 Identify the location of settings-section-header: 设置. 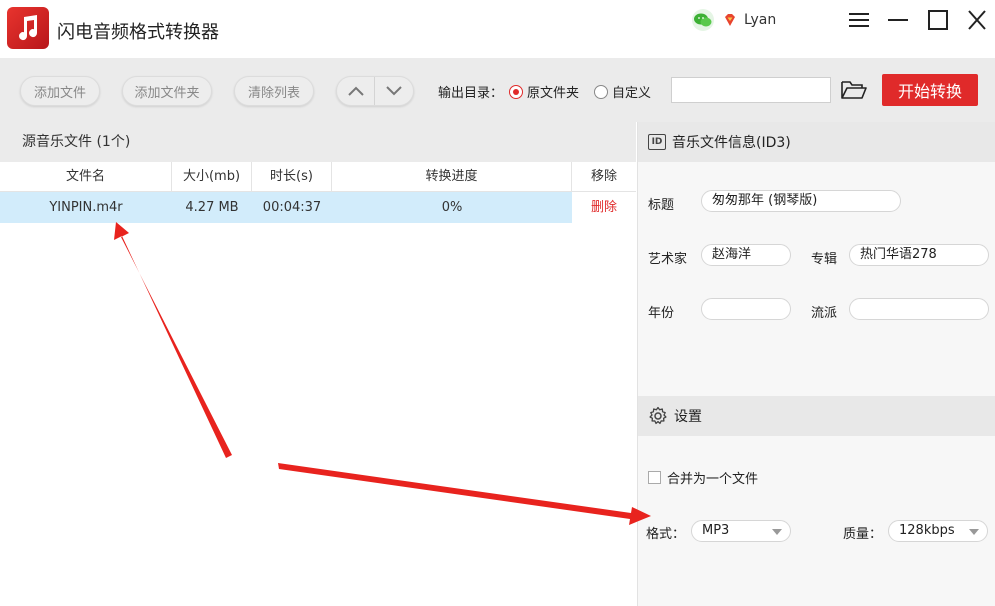
(816, 416).